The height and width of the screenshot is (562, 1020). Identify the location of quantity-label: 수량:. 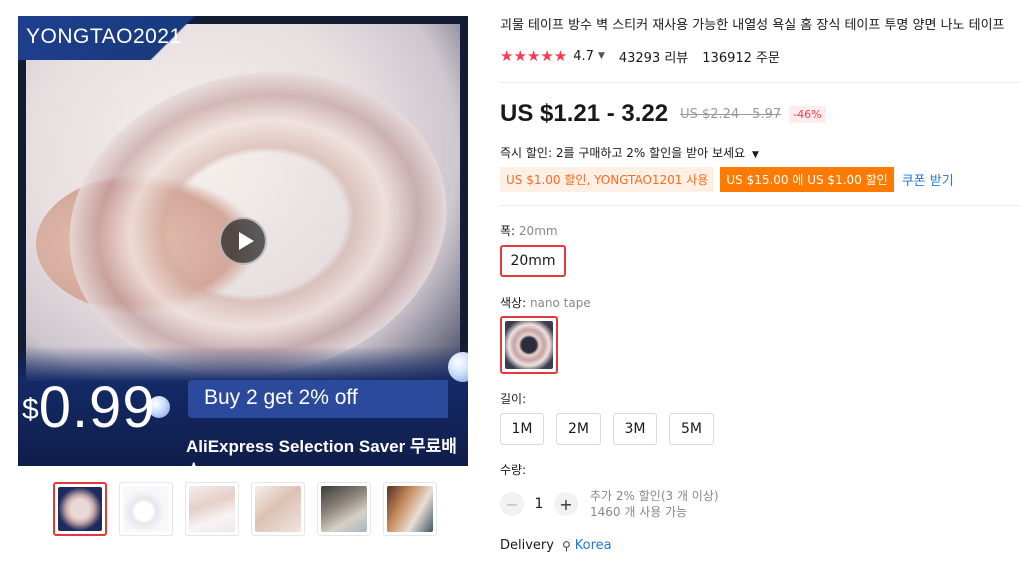
(513, 470).